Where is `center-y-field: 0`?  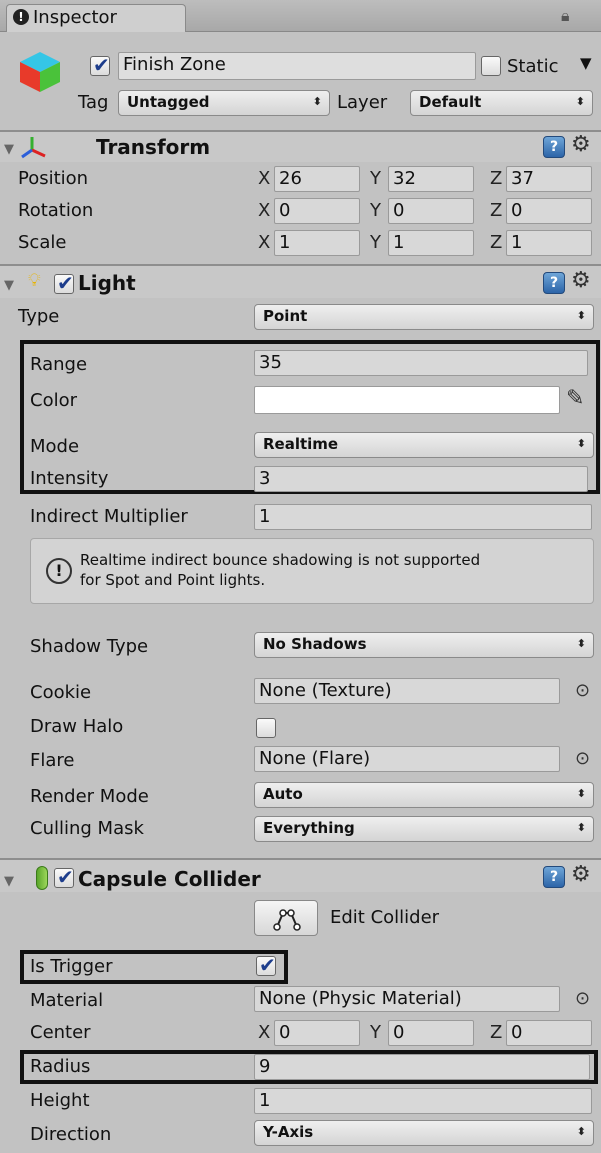 center-y-field: 0 is located at coordinates (431, 1033).